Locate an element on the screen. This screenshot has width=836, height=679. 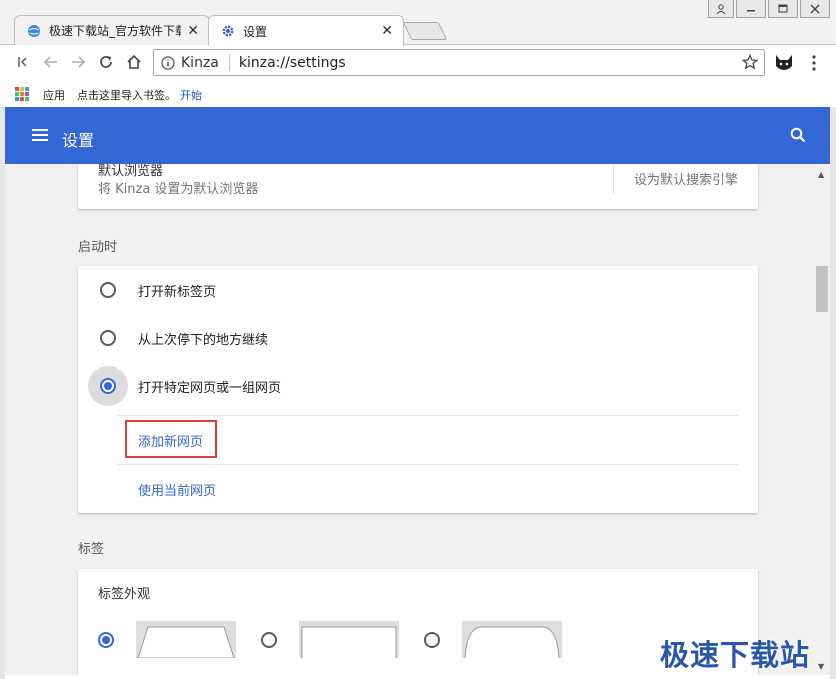
url-text: kinza://settings is located at coordinates (292, 63).